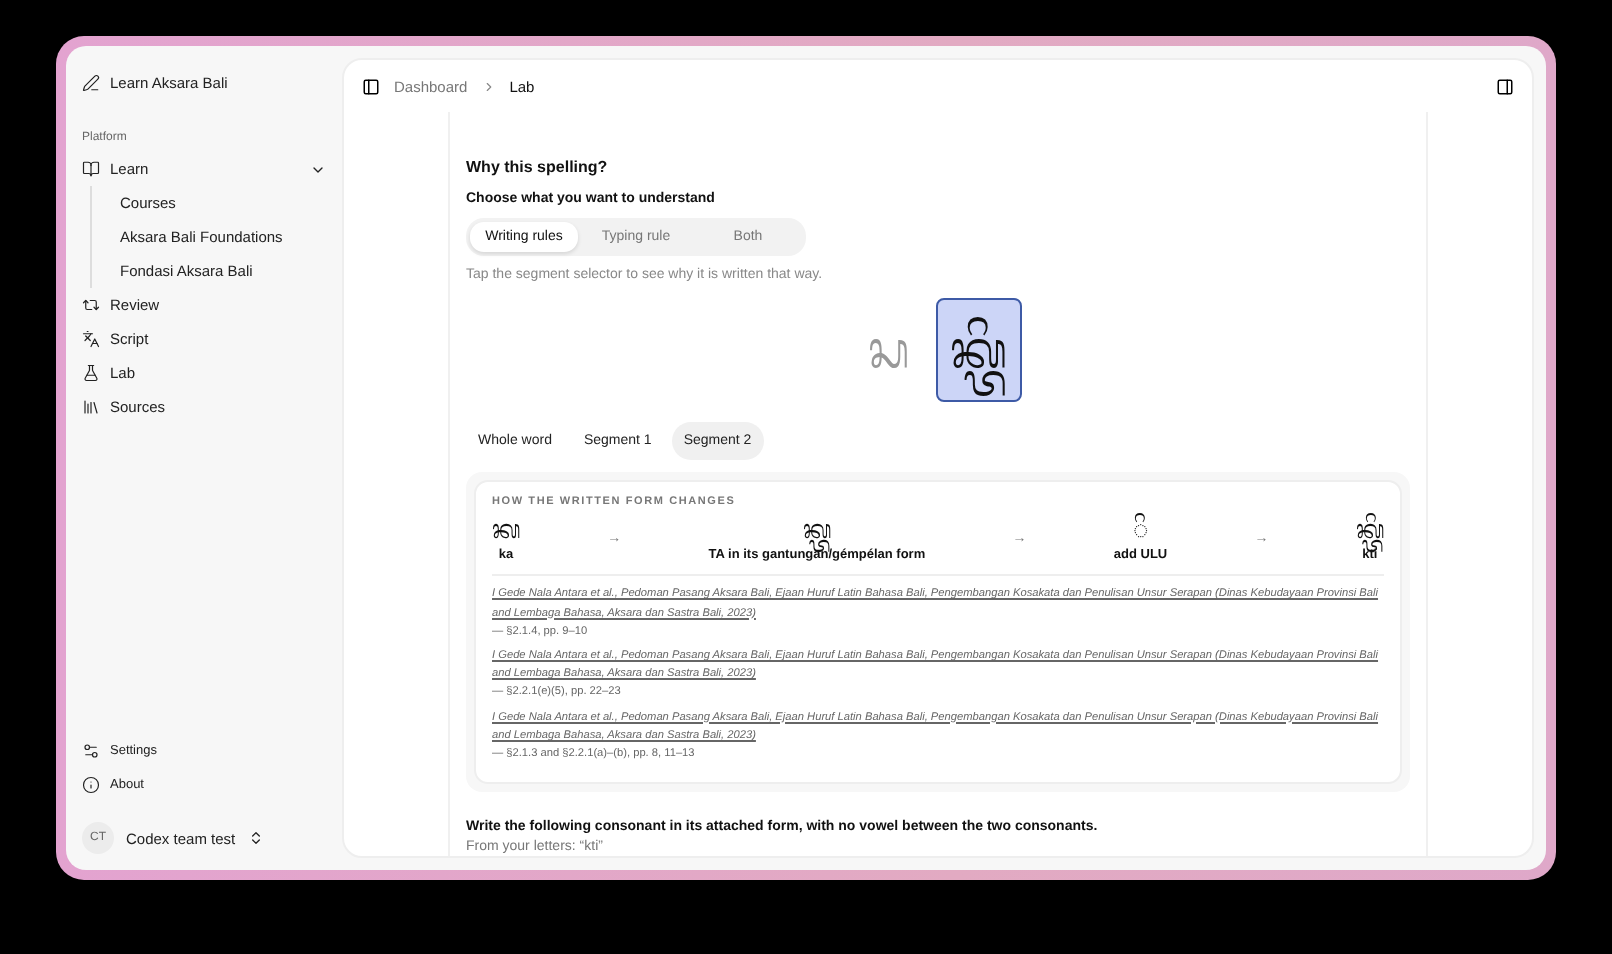 The image size is (1612, 954). What do you see at coordinates (538, 167) in the screenshot?
I see `section-title: Why this spelling?` at bounding box center [538, 167].